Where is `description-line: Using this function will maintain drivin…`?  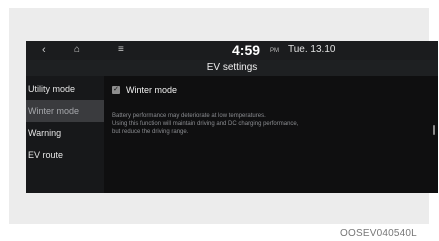
description-line: Using this function will maintain drivin… is located at coordinates (205, 124).